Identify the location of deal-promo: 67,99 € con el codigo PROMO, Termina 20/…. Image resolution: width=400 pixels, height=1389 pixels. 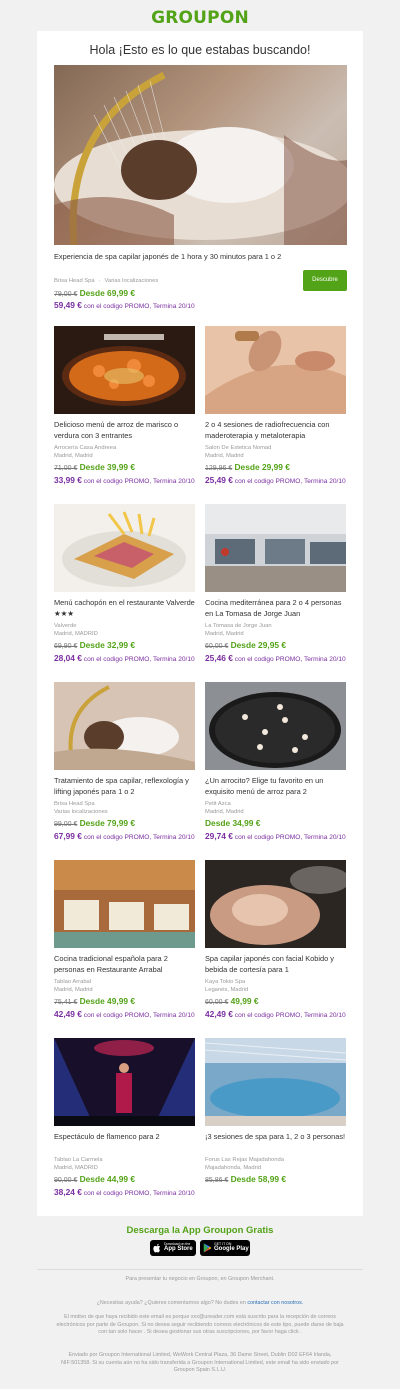
(124, 836).